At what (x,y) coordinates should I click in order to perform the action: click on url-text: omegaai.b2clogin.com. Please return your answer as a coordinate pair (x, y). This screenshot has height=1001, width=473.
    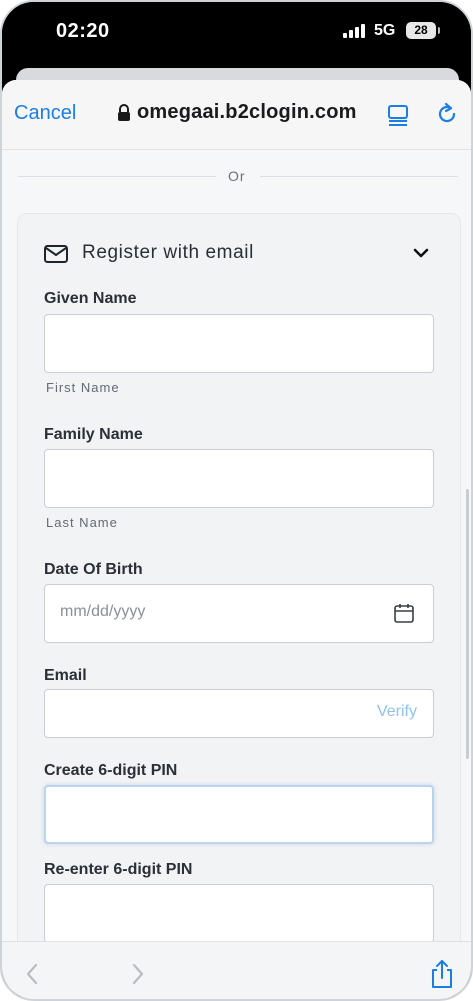
    Looking at the image, I should click on (247, 112).